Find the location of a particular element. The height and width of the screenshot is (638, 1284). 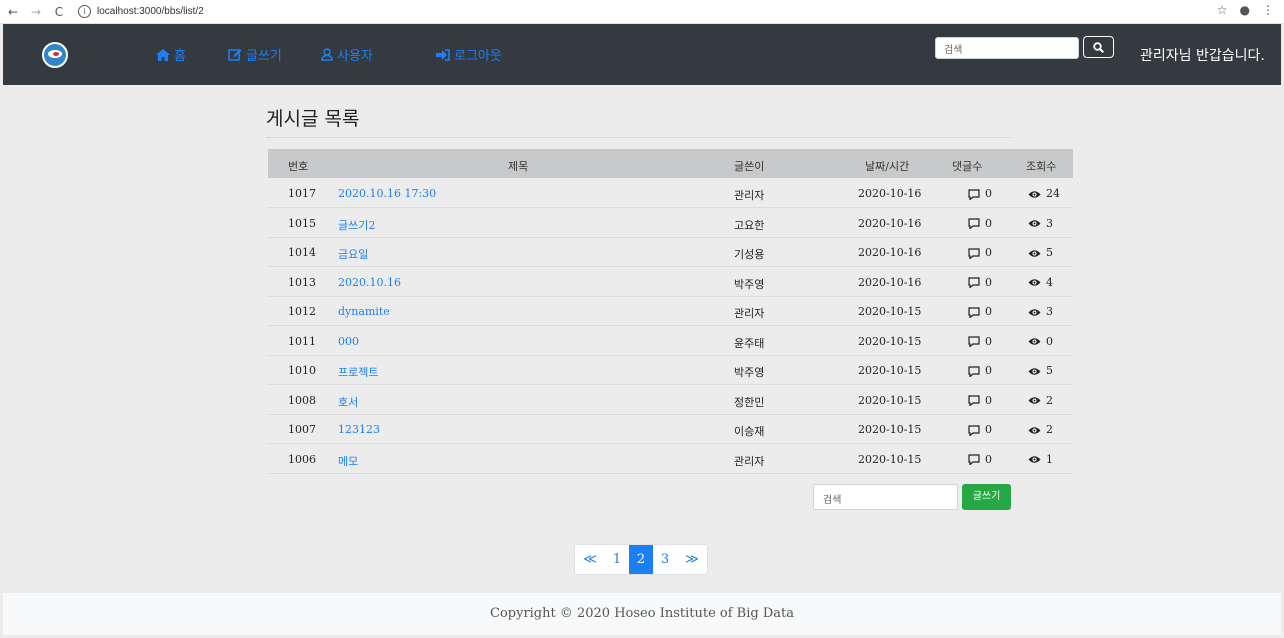

post-author: 박주영 is located at coordinates (749, 372).